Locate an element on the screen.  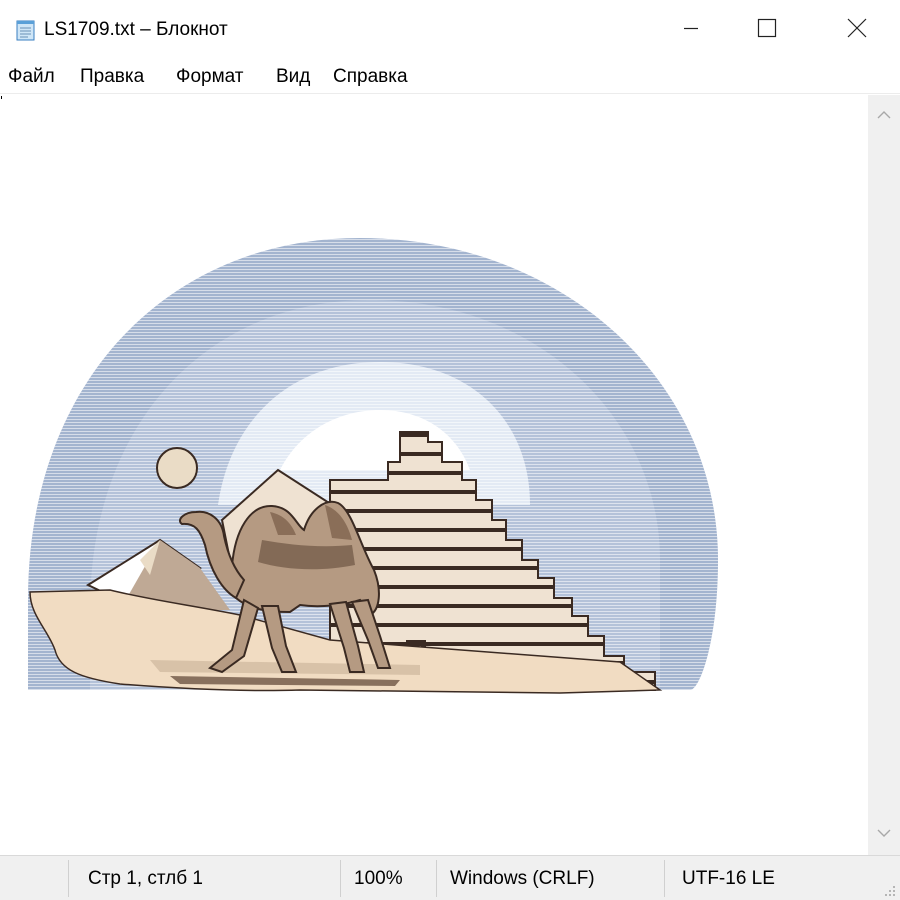
menu-view: Вид is located at coordinates (293, 77).